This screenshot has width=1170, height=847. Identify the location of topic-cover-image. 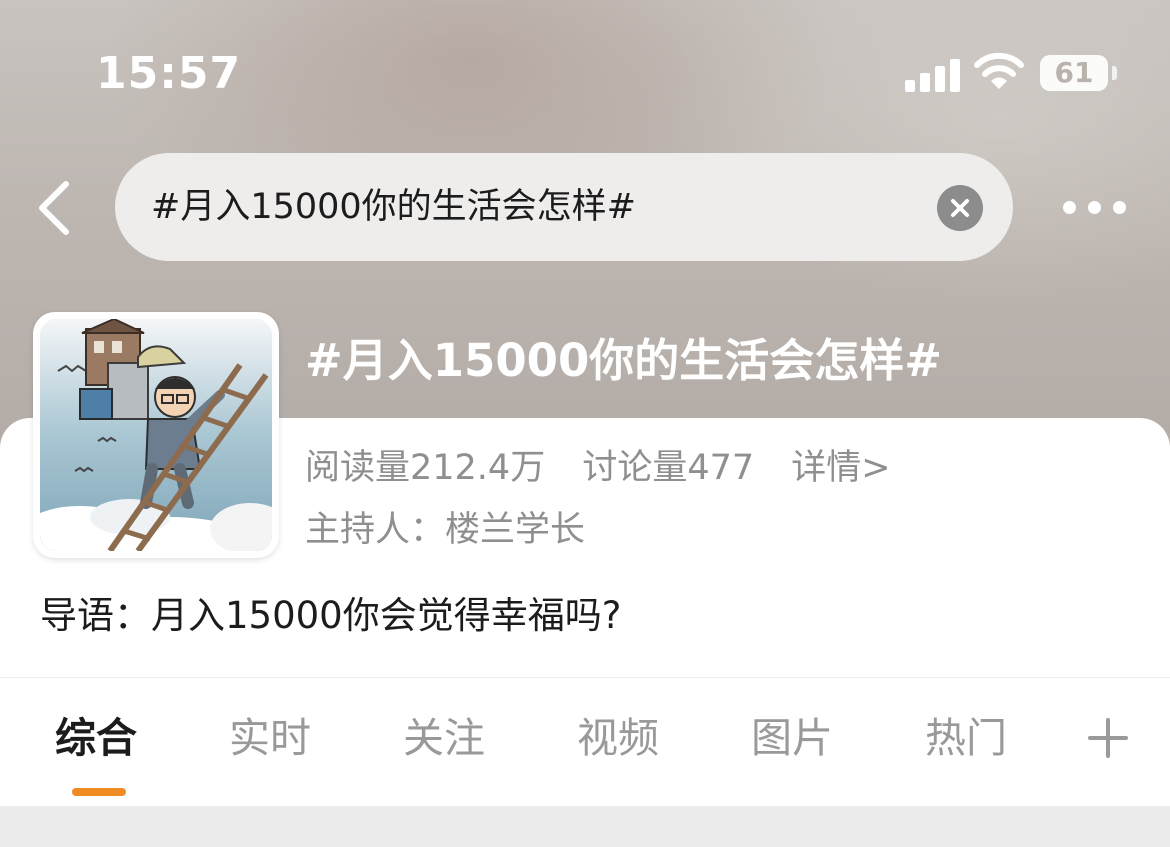
(156, 435).